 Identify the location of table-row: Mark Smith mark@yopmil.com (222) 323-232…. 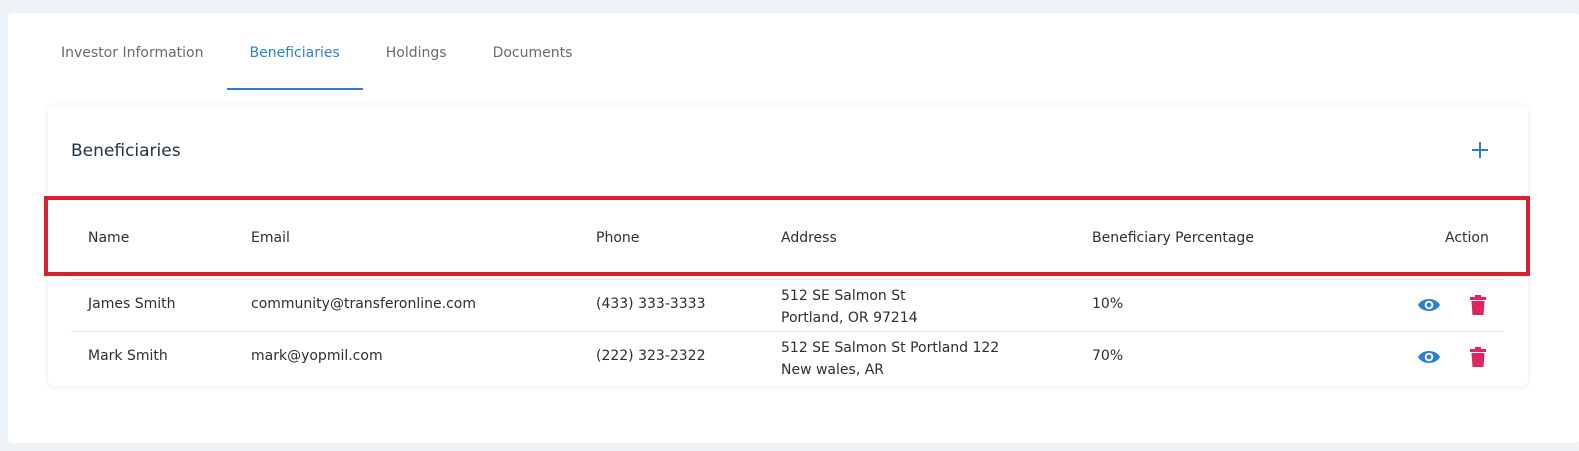
(787, 357).